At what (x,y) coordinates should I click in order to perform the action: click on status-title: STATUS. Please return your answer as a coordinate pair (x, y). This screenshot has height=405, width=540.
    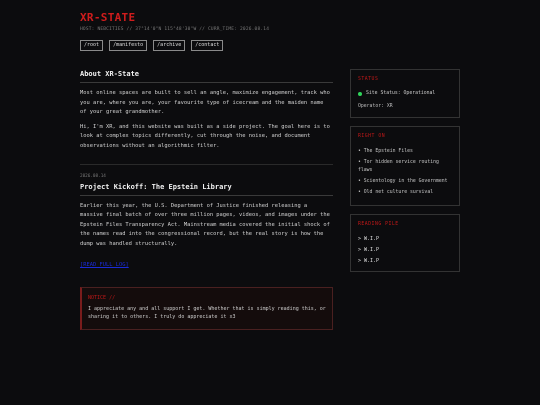
    Looking at the image, I should click on (368, 79).